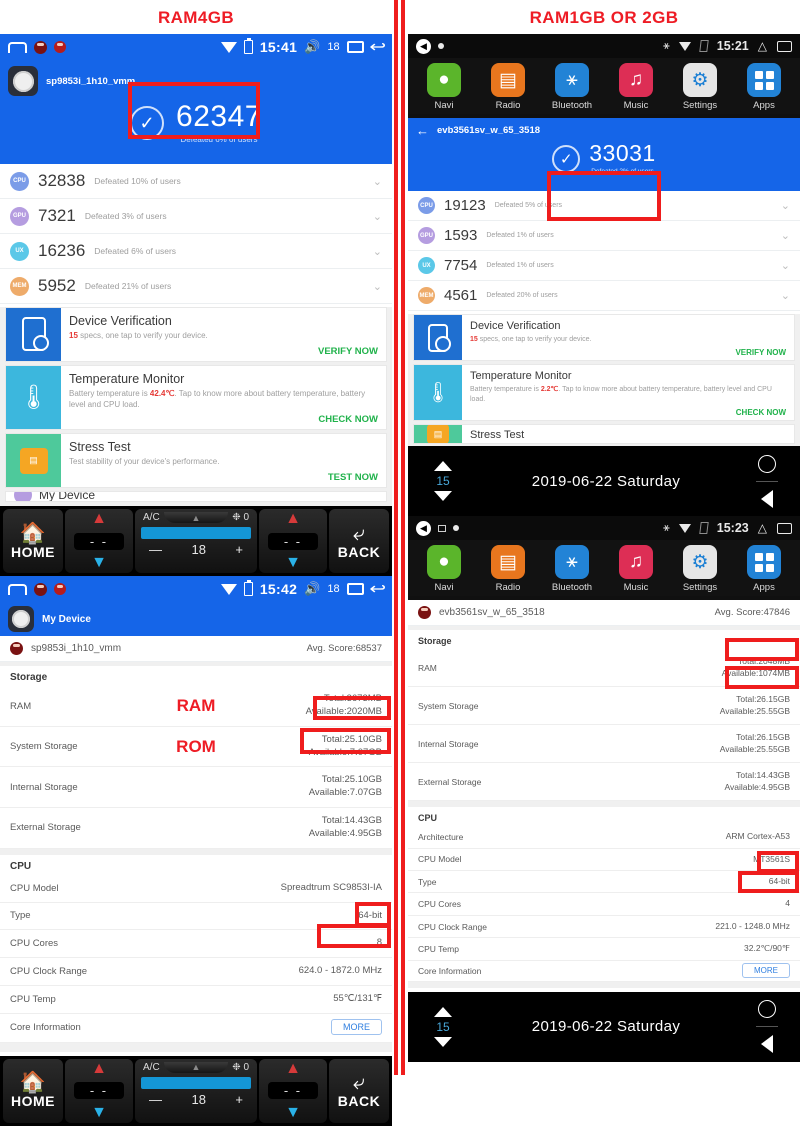  I want to click on card-stress-test: ▤ Stress Test, so click(604, 434).